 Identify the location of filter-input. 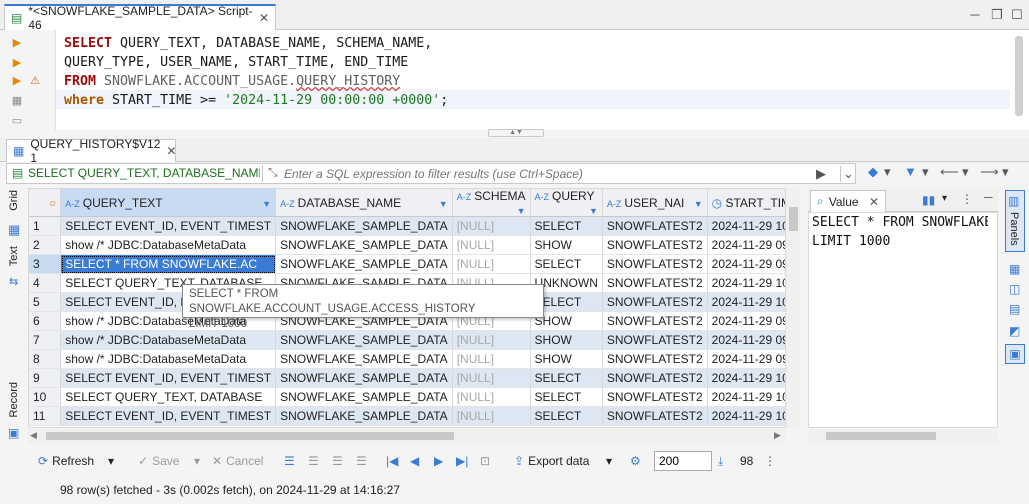
(544, 174).